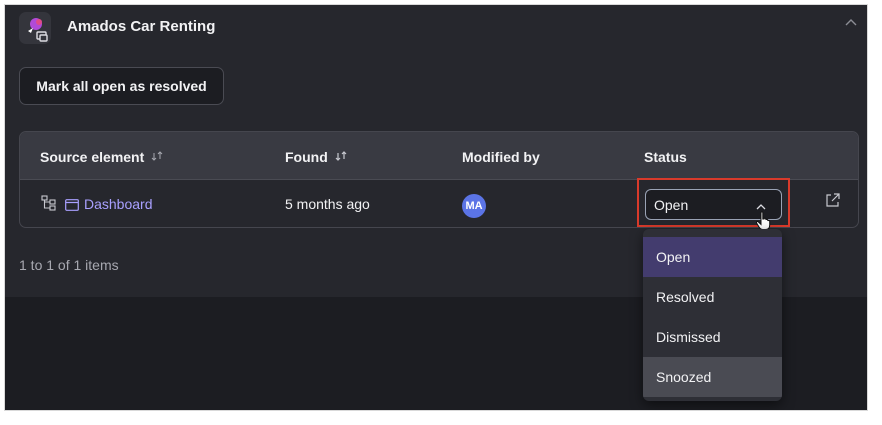 Image resolution: width=882 pixels, height=425 pixels. Describe the element at coordinates (712, 337) in the screenshot. I see `status-option-dismissed: Dismissed` at that location.